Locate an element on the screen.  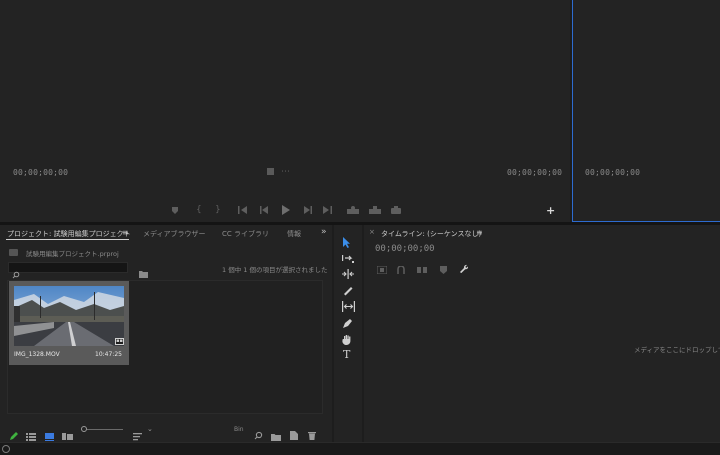
type-tool-icon: T is located at coordinates (346, 354).